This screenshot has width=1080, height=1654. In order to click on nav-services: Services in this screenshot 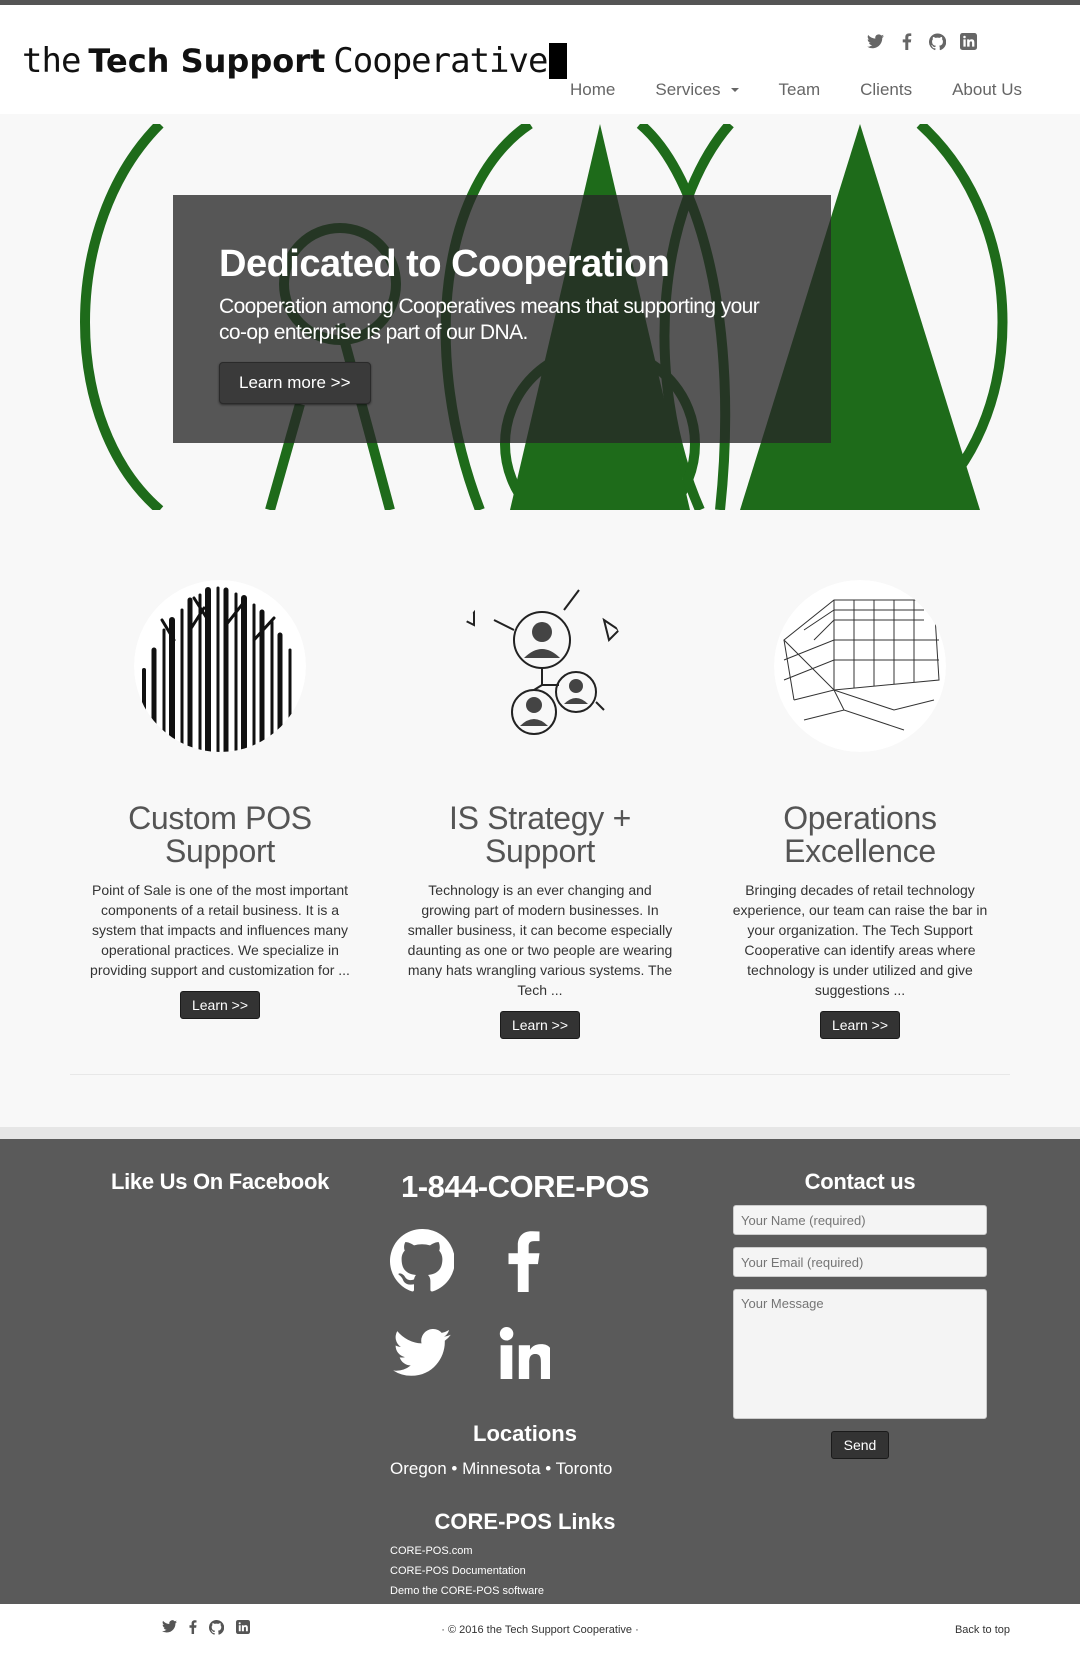, I will do `click(697, 90)`.